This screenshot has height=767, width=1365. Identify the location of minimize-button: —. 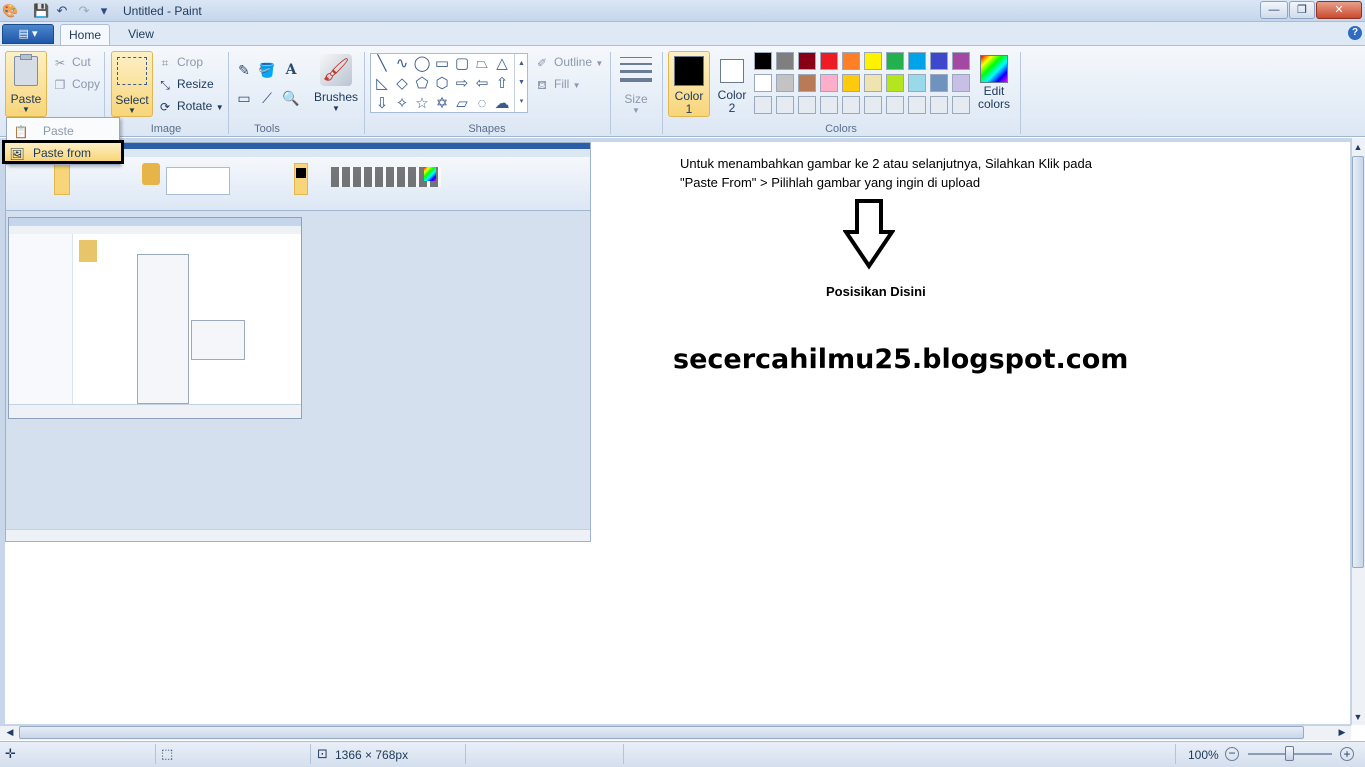
(1274, 10).